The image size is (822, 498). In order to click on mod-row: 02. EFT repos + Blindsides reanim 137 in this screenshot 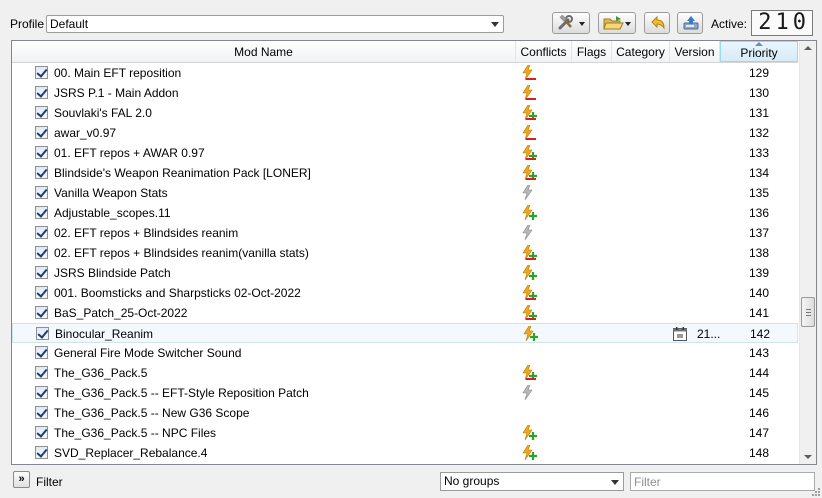, I will do `click(405, 233)`.